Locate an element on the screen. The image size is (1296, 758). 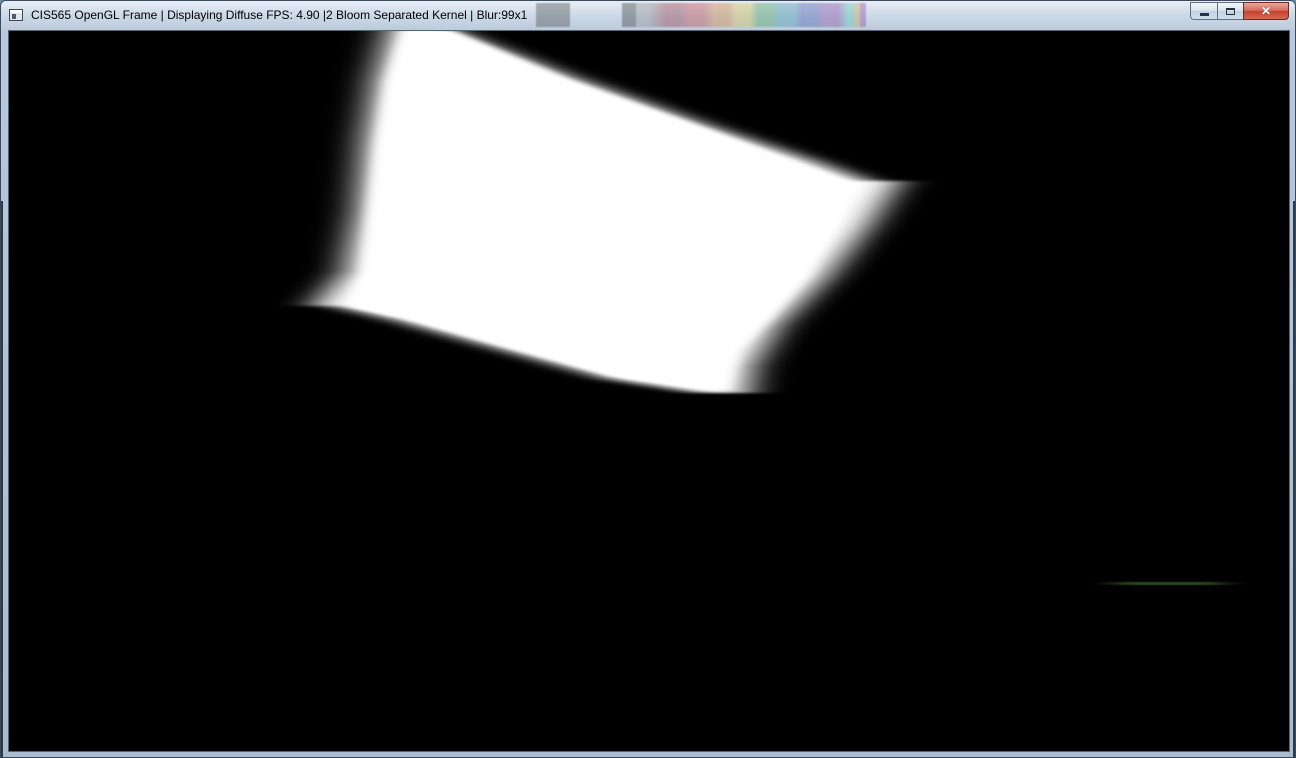
minimize-button is located at coordinates (1203, 11).